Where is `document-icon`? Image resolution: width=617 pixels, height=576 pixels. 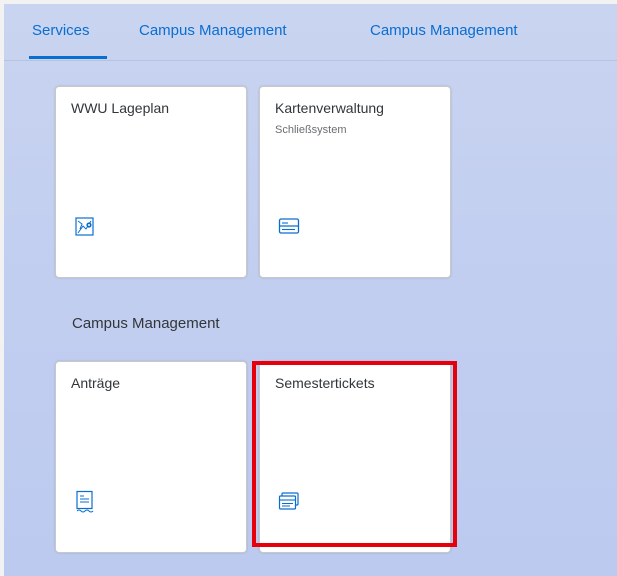
document-icon is located at coordinates (85, 501).